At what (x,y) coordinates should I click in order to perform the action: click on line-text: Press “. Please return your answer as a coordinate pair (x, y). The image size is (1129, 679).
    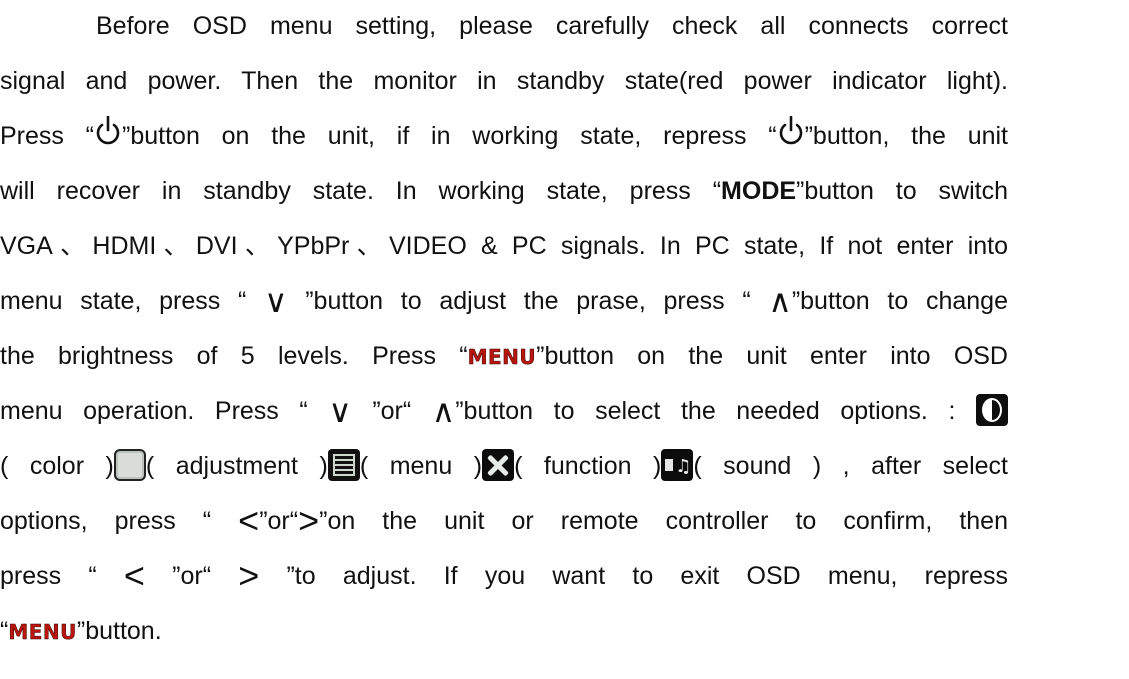
    Looking at the image, I should click on (47, 136).